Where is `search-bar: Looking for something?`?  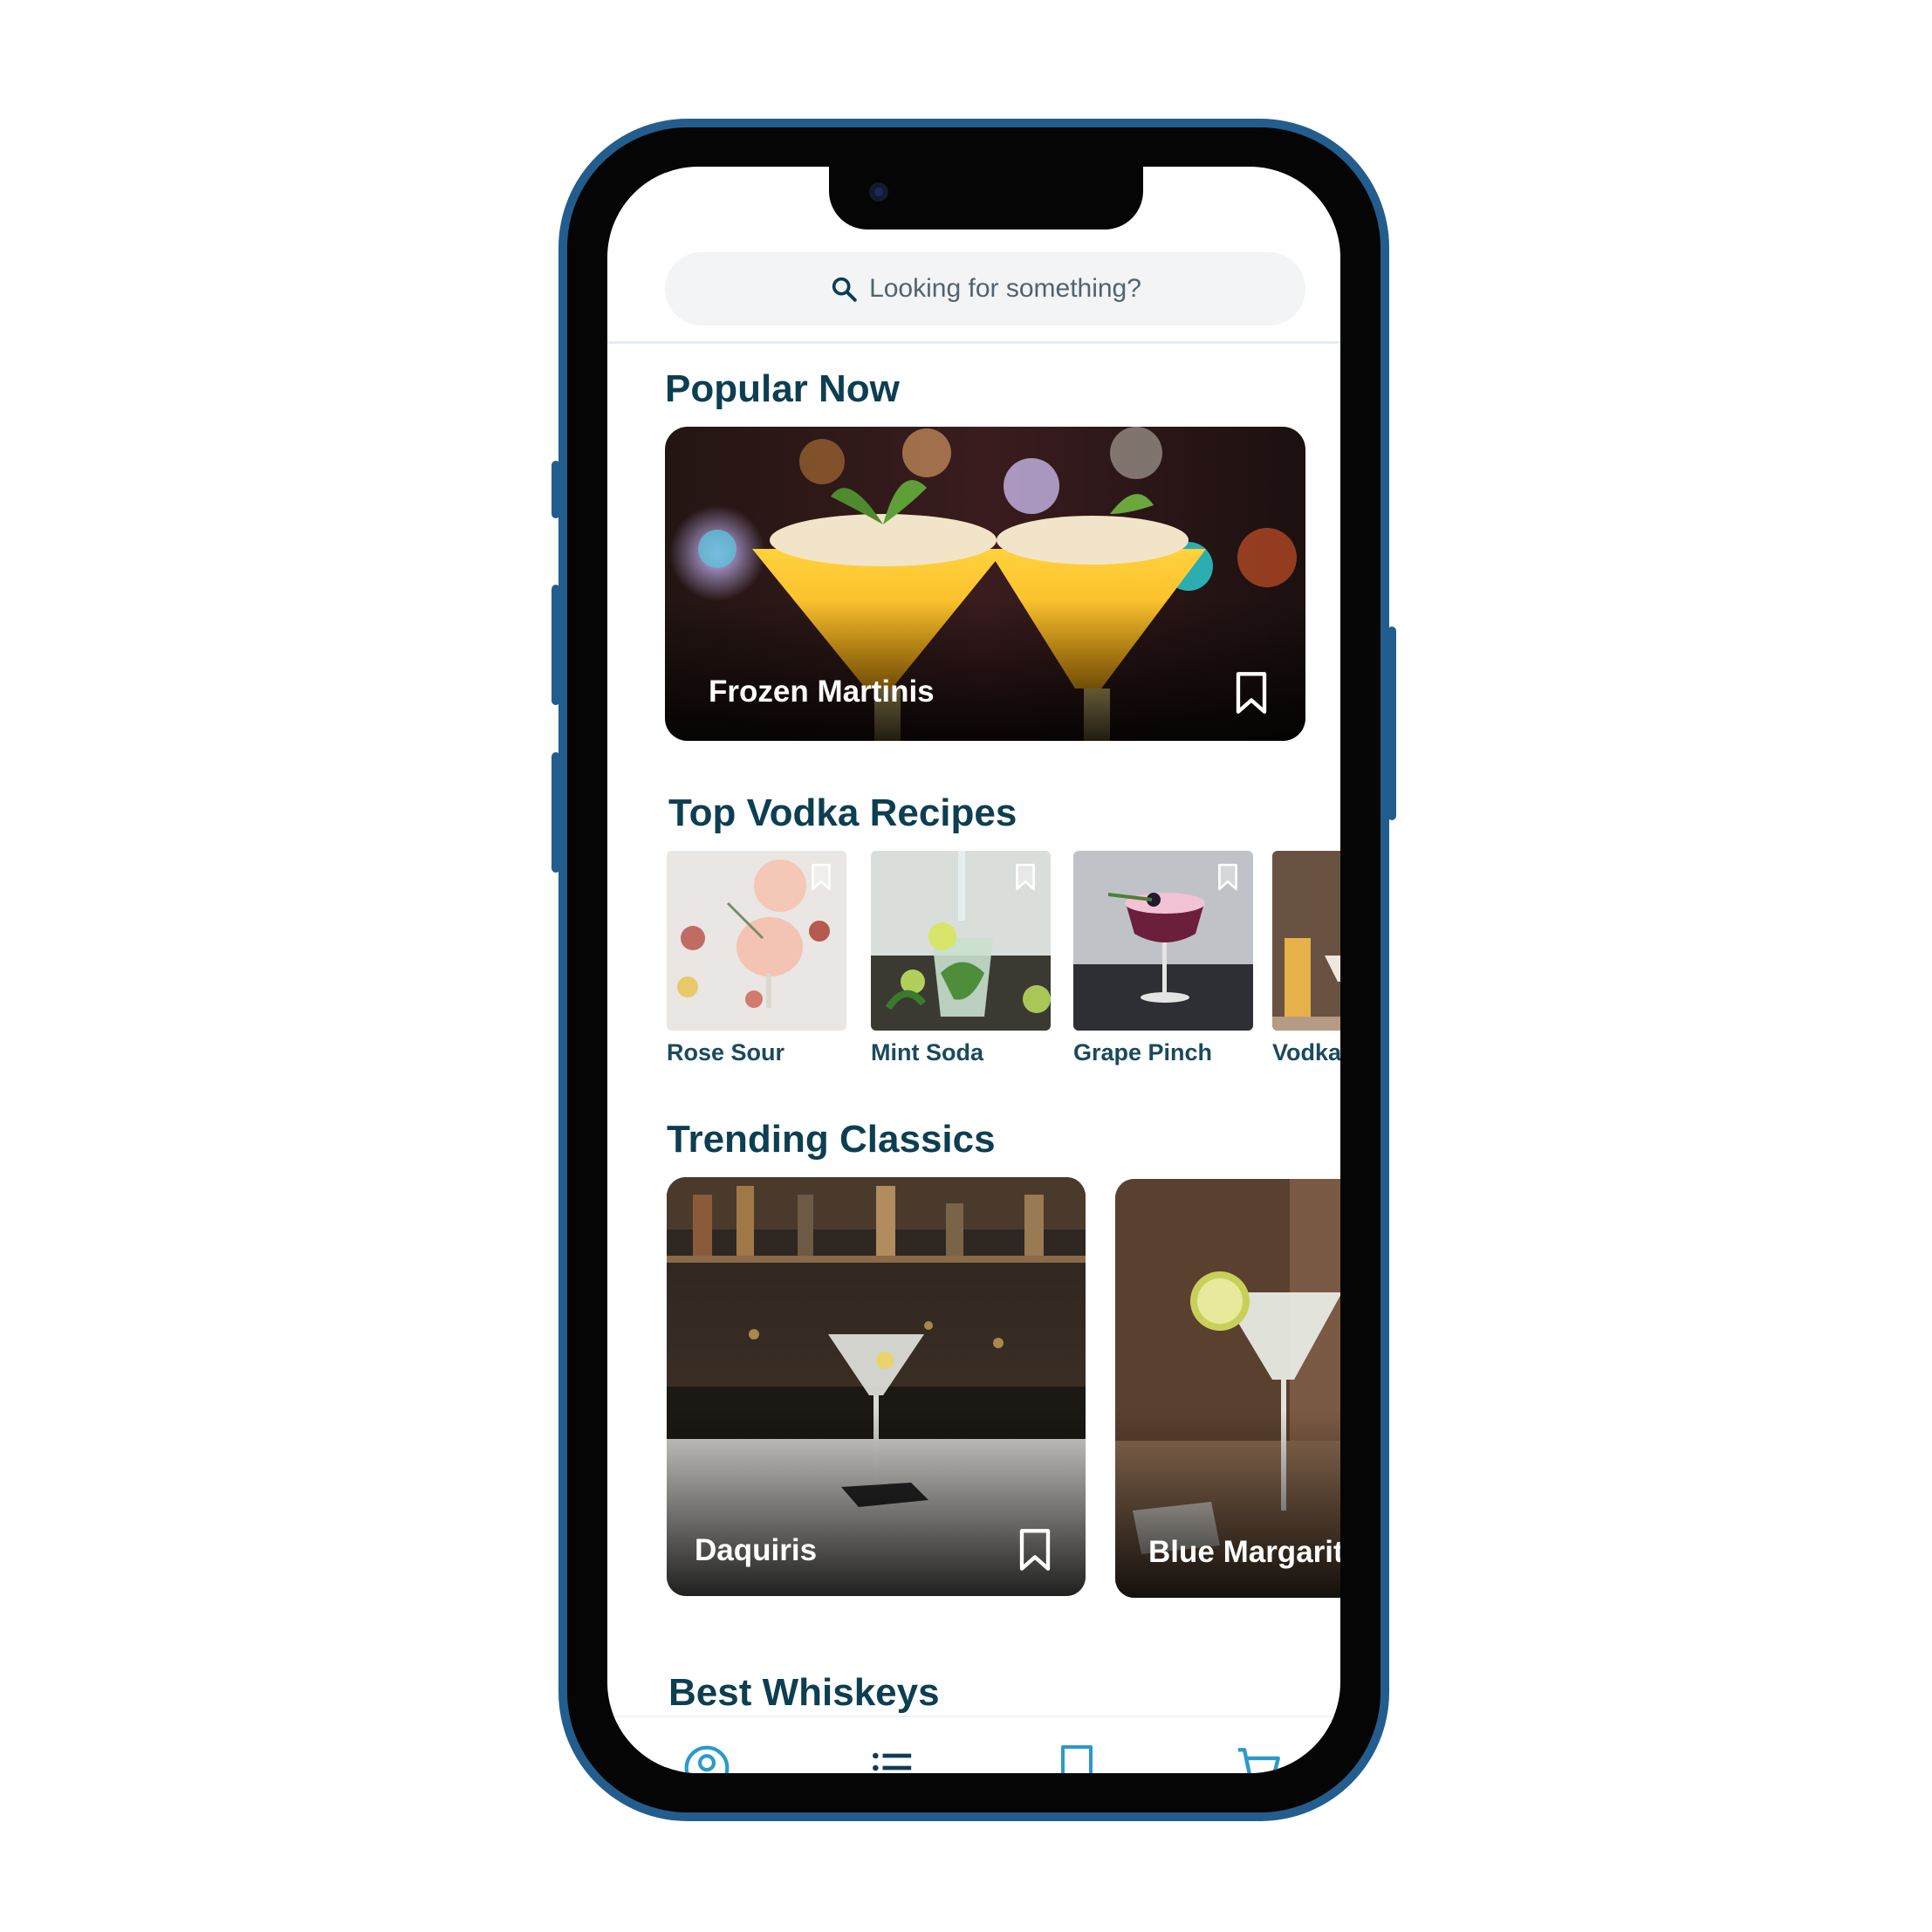 search-bar: Looking for something? is located at coordinates (985, 288).